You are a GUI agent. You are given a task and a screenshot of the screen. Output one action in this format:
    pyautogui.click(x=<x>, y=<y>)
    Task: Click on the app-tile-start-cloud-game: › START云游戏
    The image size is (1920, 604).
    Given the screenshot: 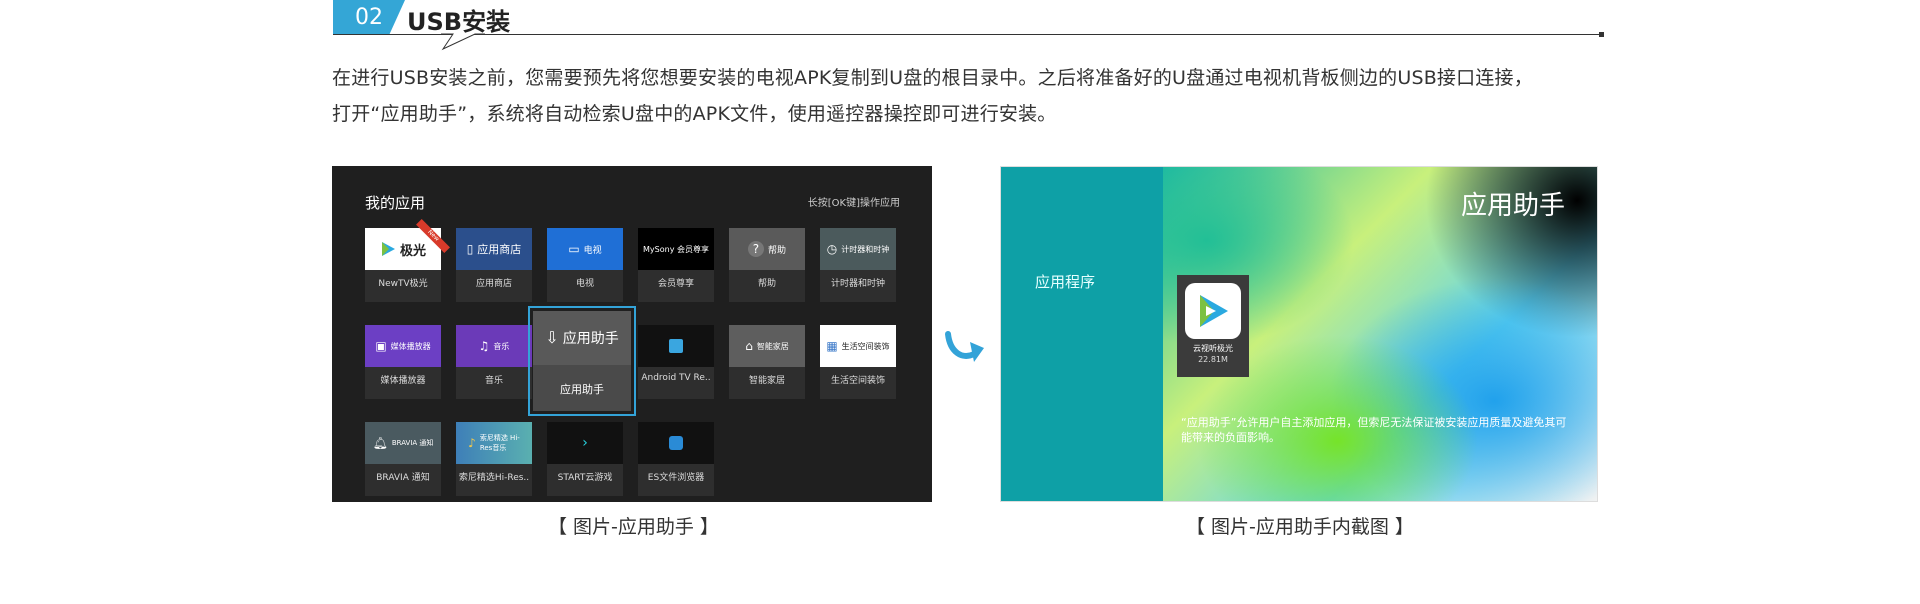 What is the action you would take?
    pyautogui.click(x=585, y=459)
    